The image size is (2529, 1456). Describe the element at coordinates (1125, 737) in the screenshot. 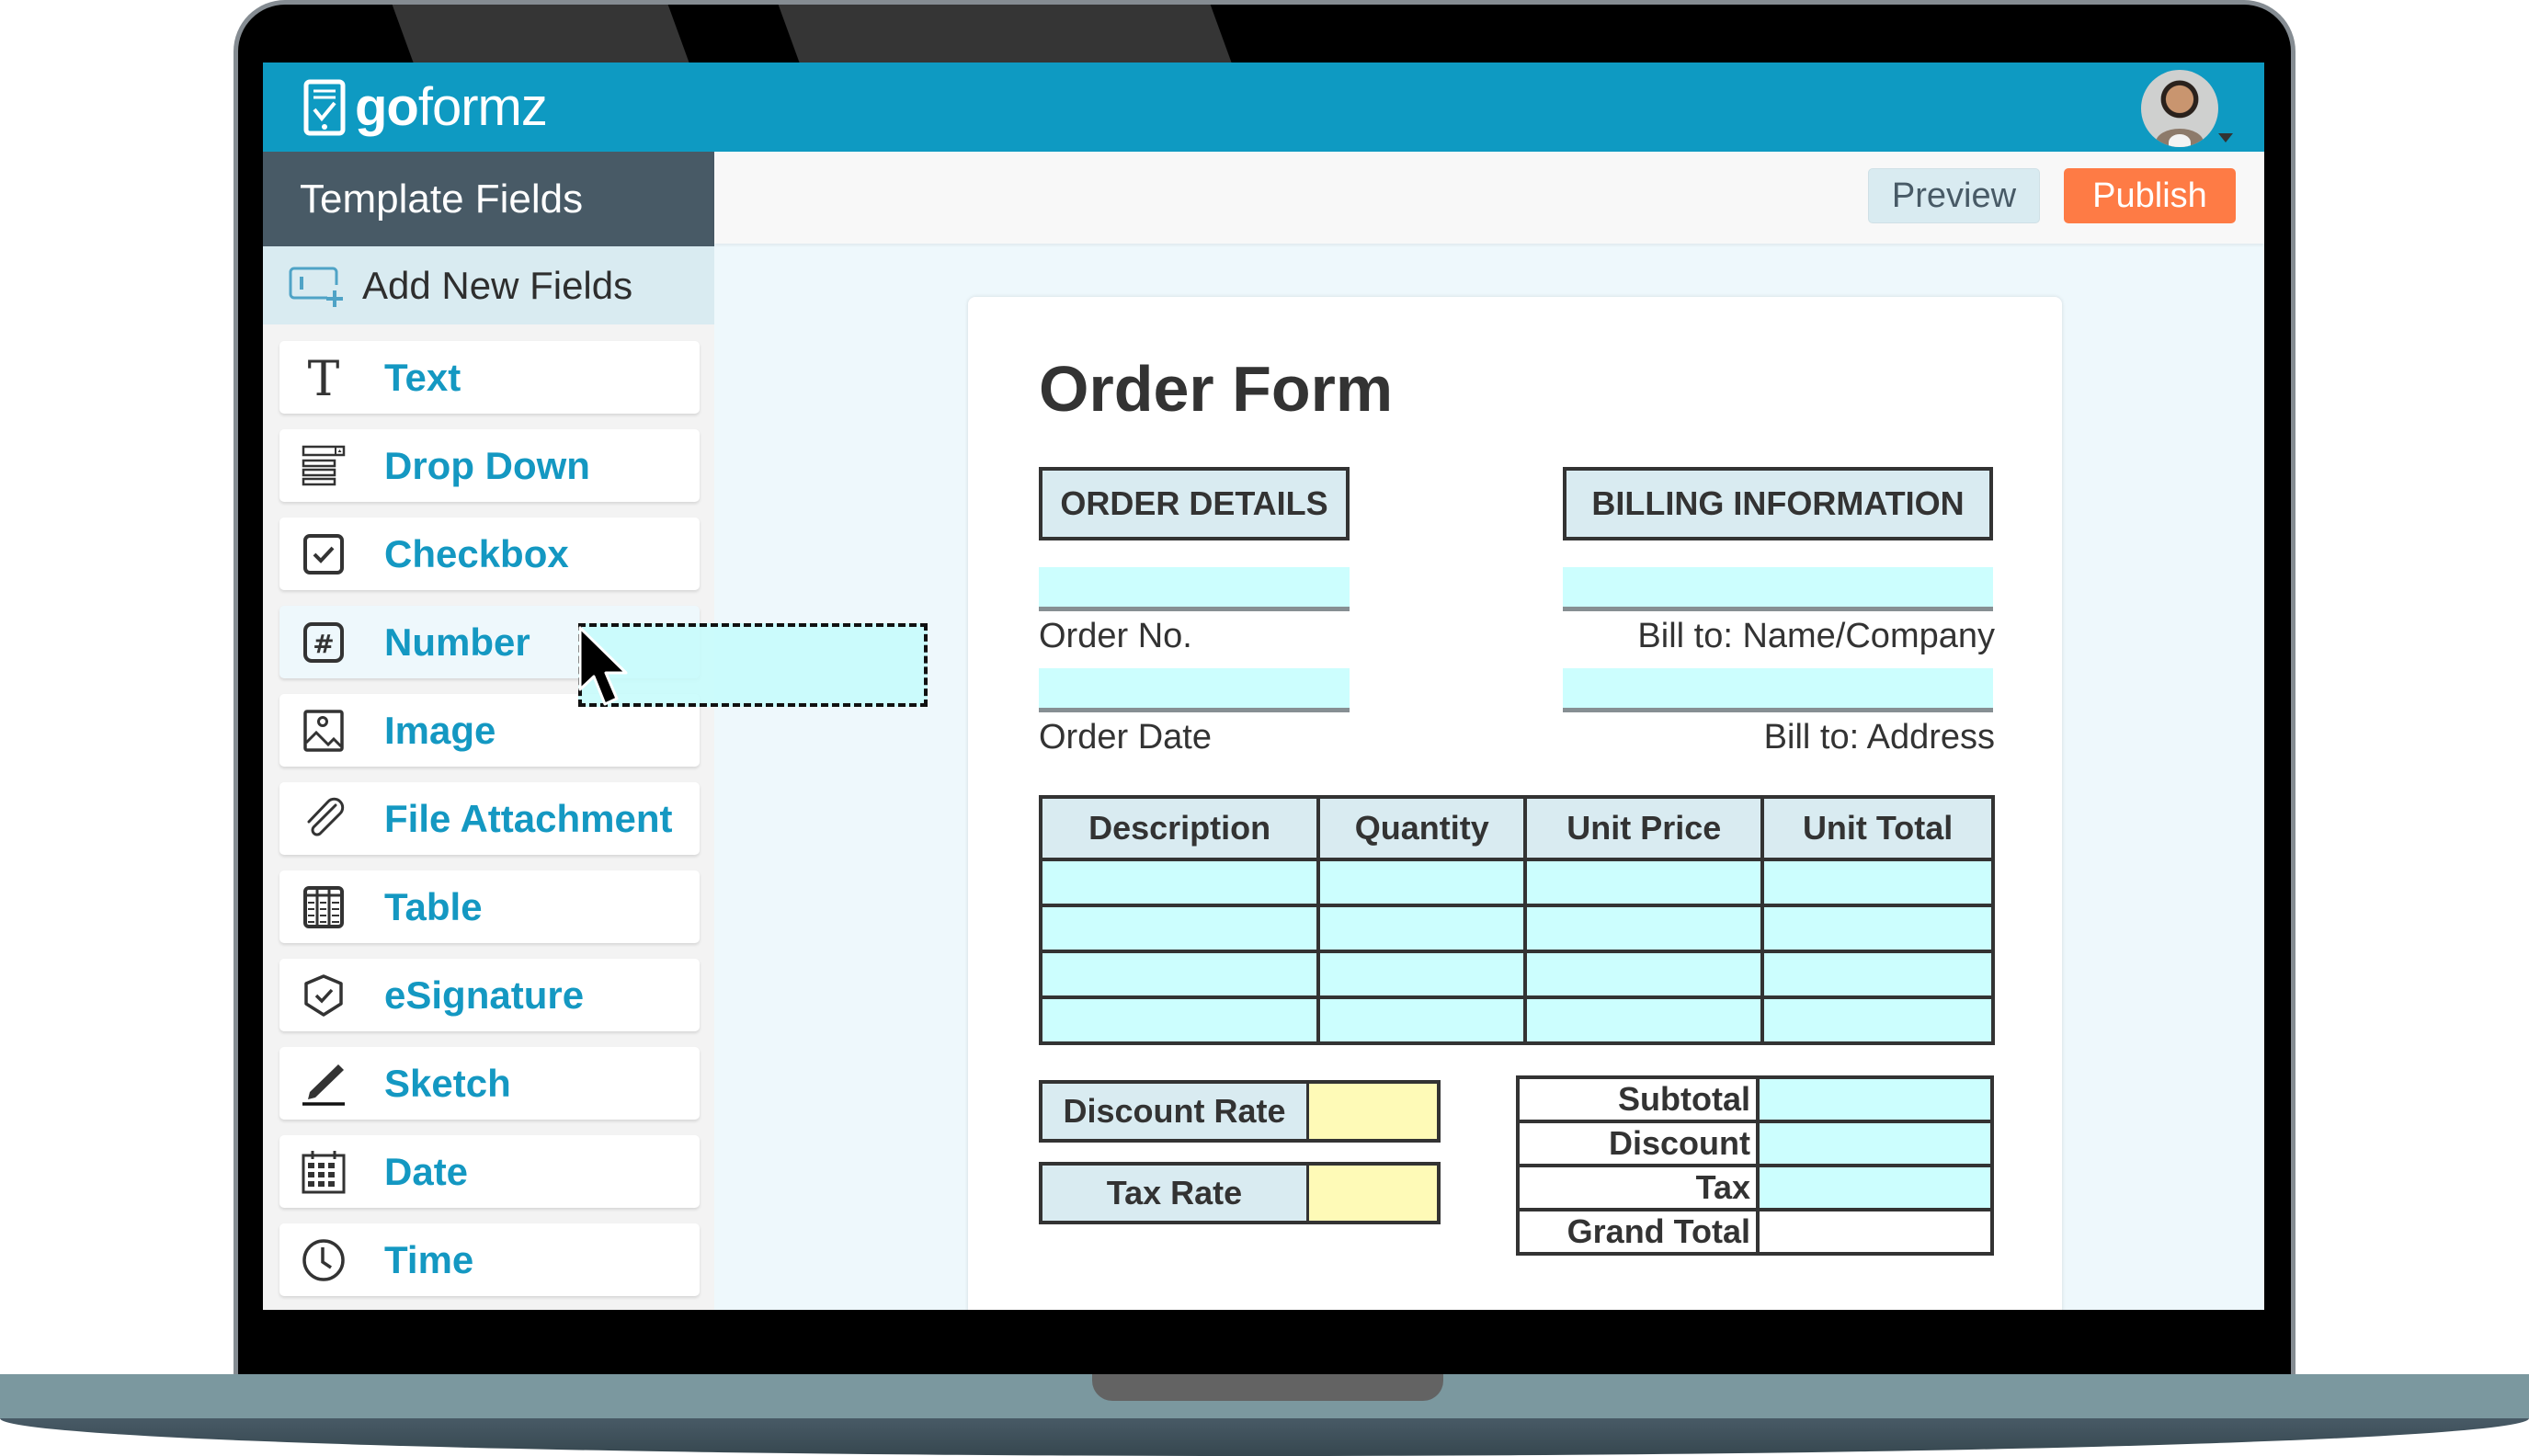

I see `order-date-label: Order Date` at that location.